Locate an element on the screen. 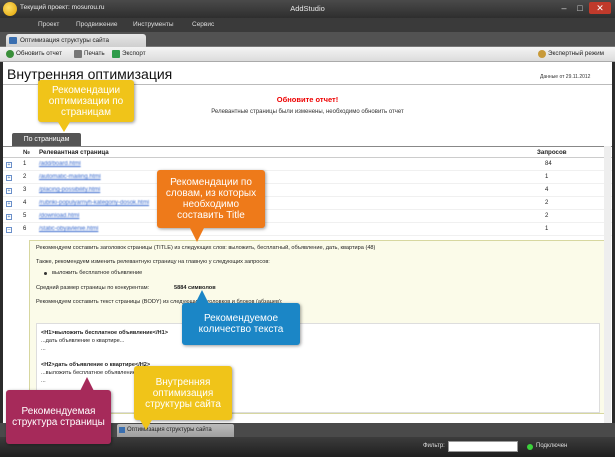  row-num: 2 is located at coordinates (25, 177).